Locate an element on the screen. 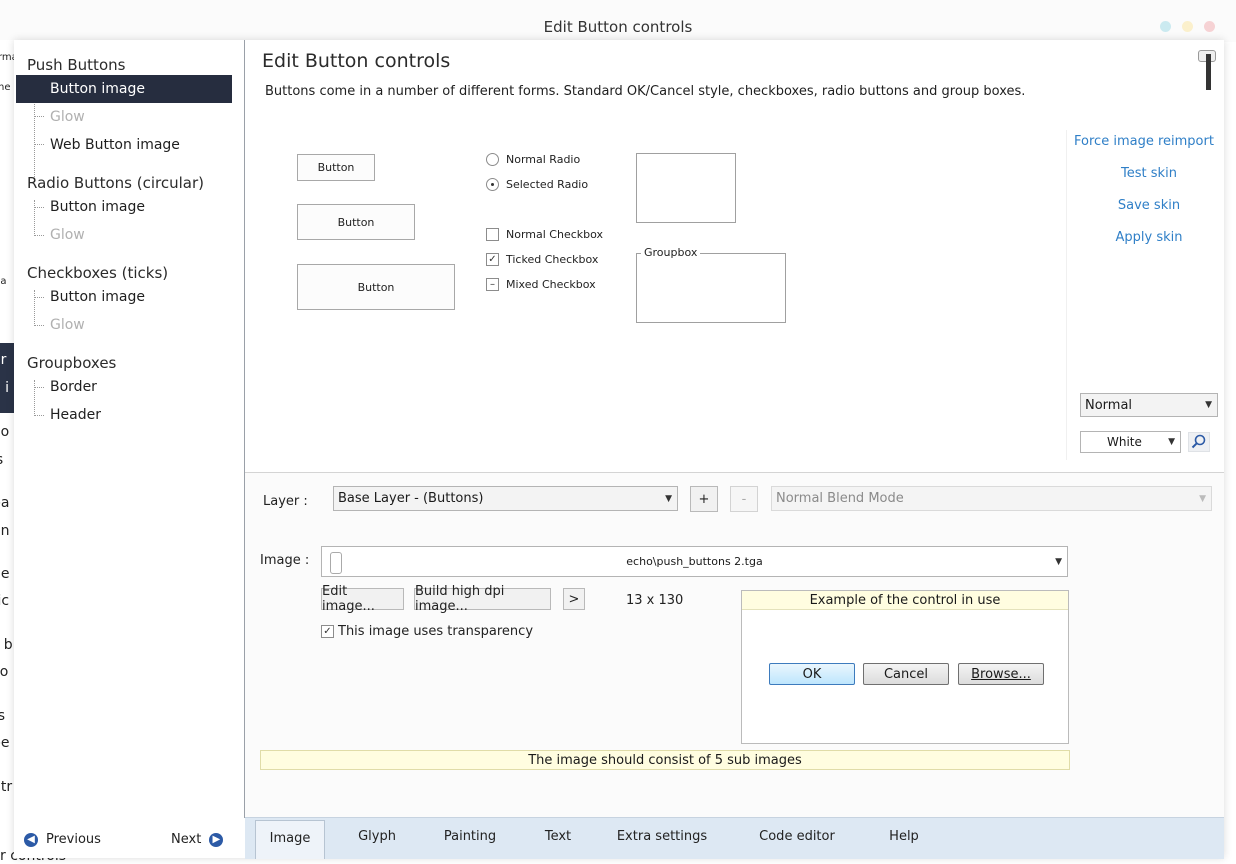 This screenshot has width=1236, height=864. background-text: rs is located at coordinates (3, 716).